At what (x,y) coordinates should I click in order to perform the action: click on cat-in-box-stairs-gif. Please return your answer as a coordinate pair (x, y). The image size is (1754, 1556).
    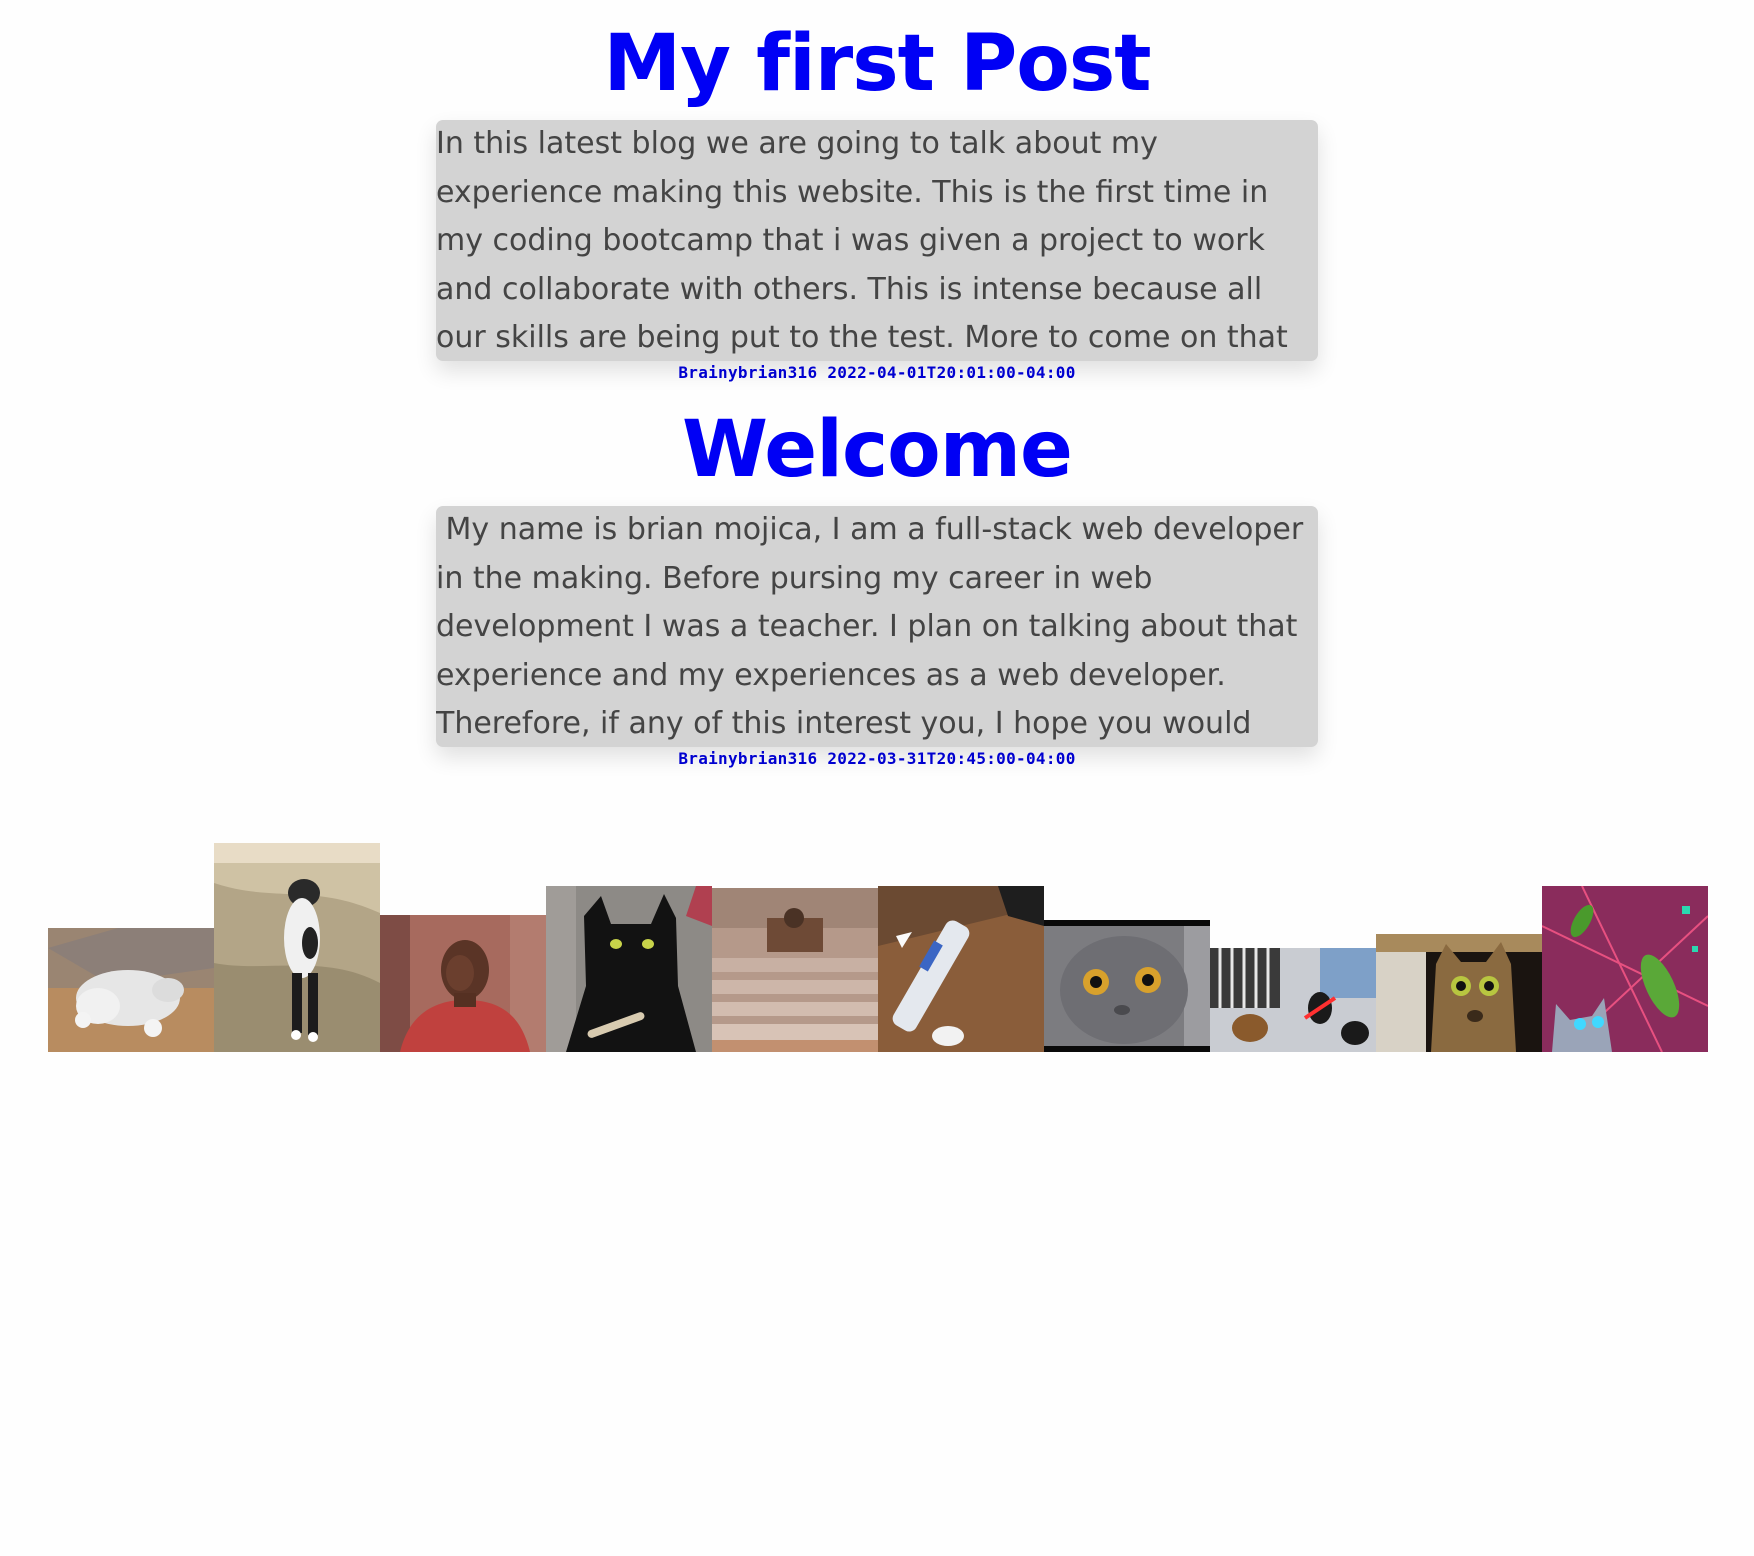
    Looking at the image, I should click on (795, 970).